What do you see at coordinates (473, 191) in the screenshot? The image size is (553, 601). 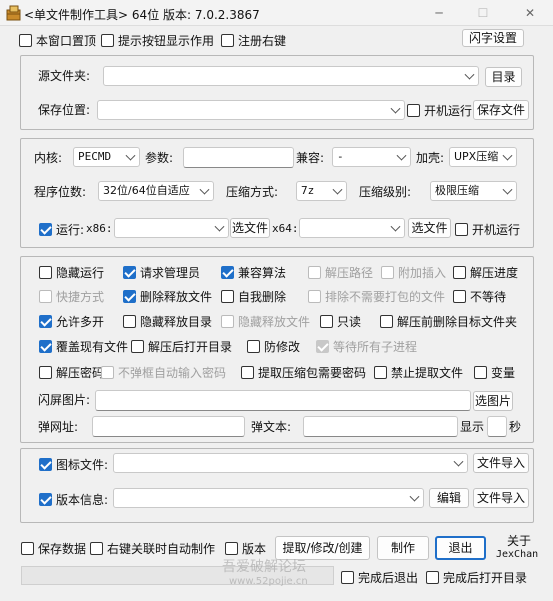 I see `compress-level-select: 极限压缩` at bounding box center [473, 191].